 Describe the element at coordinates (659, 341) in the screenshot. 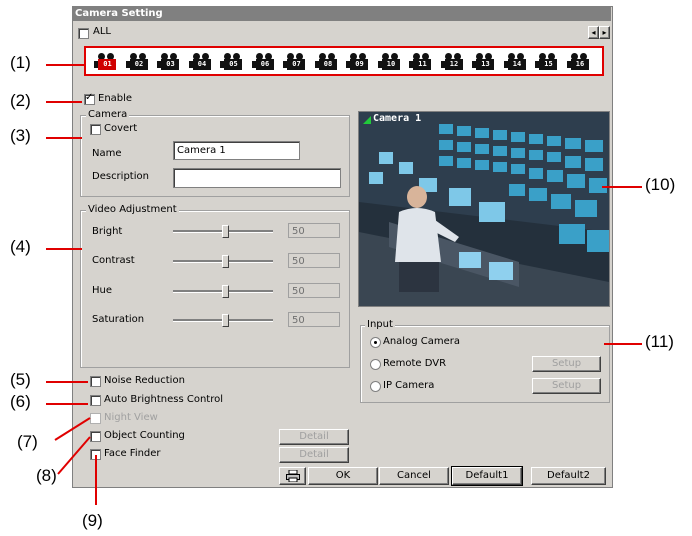

I see `callout-11: (11)` at that location.